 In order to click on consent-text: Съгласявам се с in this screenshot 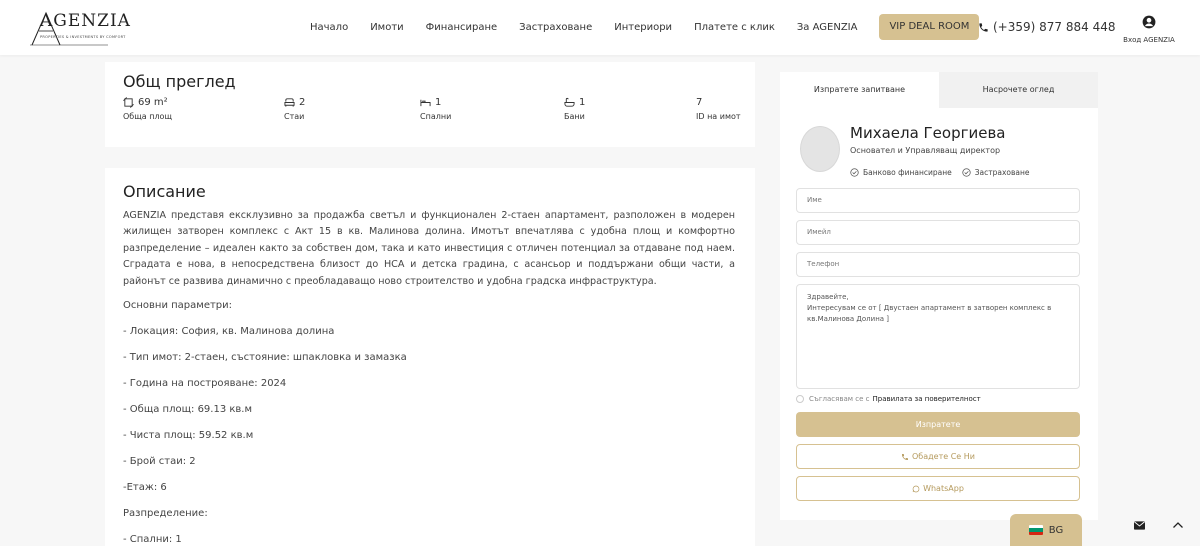, I will do `click(839, 399)`.